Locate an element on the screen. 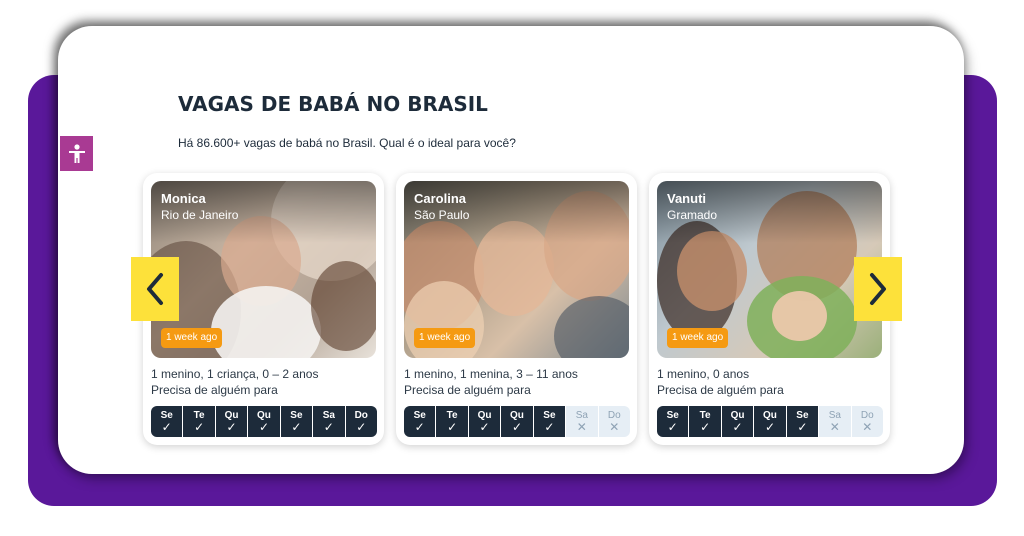  section-title: VAGAS DE BABÁ NO BRASIL is located at coordinates (333, 104).